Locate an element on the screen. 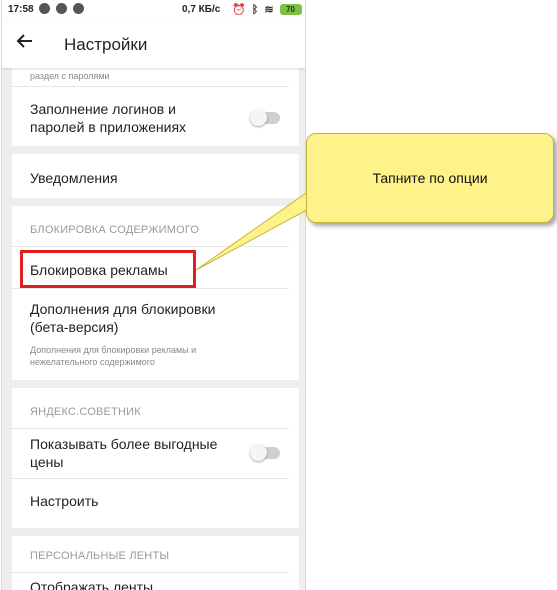 The height and width of the screenshot is (590, 557). callout-text: Тапните по опции is located at coordinates (430, 178).